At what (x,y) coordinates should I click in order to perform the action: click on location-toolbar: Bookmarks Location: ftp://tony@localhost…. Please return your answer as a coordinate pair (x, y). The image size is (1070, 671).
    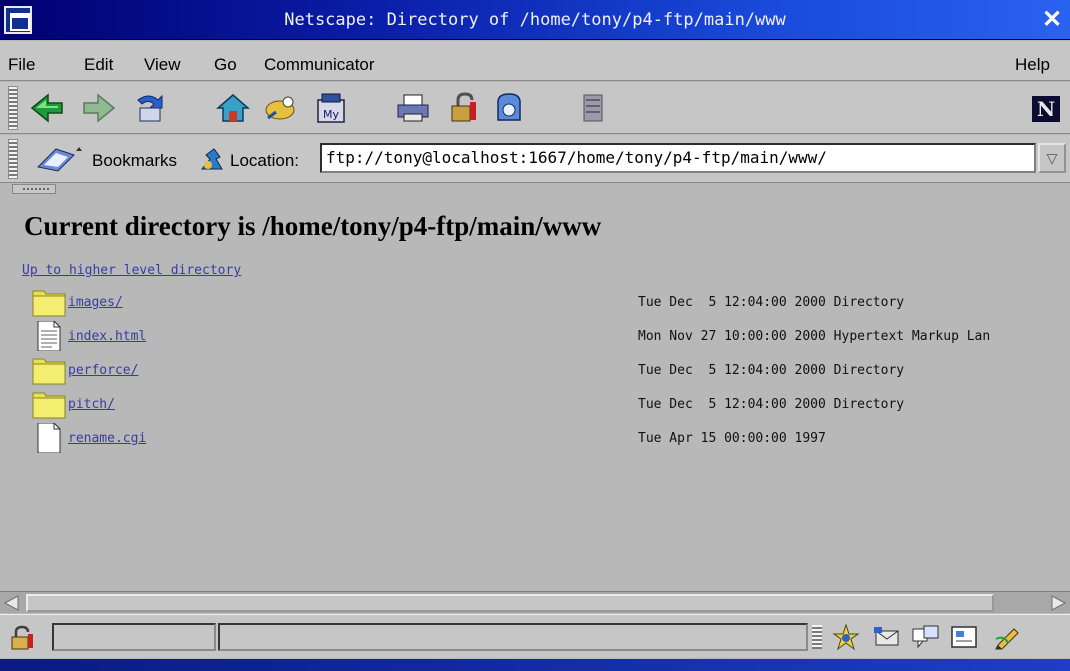
    Looking at the image, I should click on (535, 159).